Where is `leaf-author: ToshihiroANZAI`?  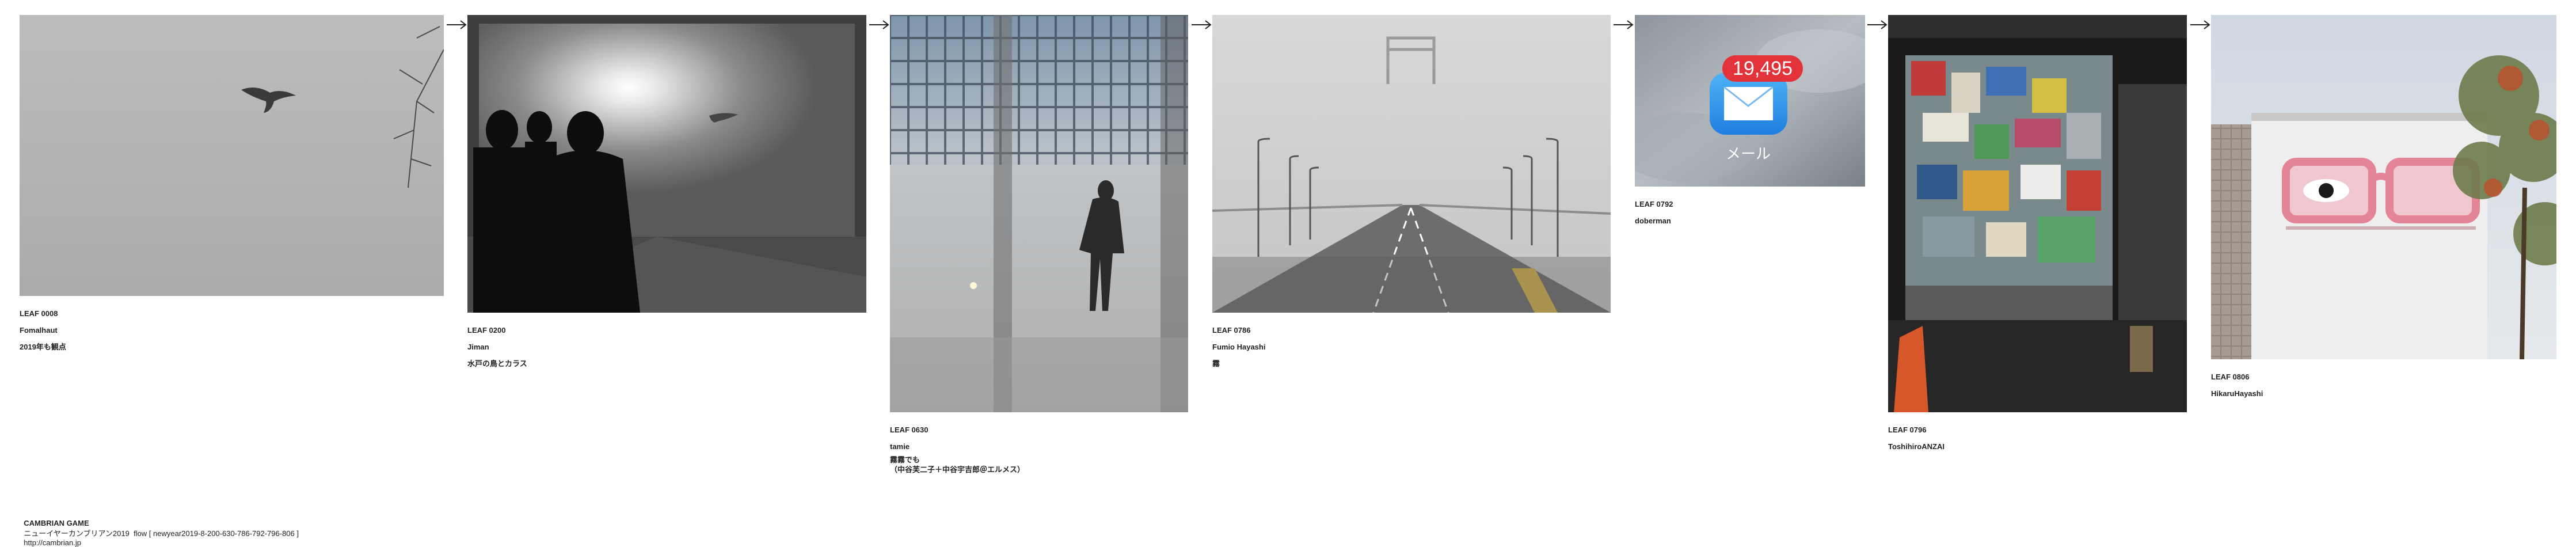 leaf-author: ToshihiroANZAI is located at coordinates (2038, 446).